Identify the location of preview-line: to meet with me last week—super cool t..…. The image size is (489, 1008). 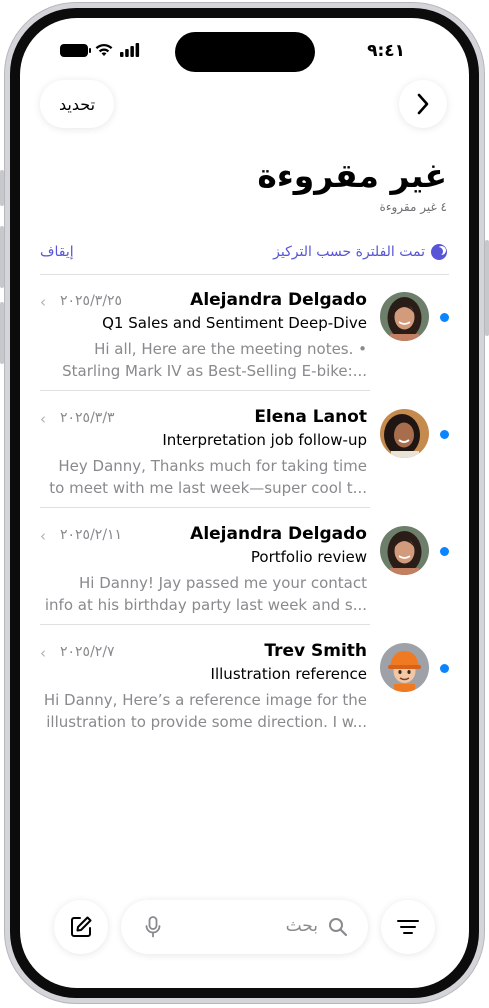
(208, 488).